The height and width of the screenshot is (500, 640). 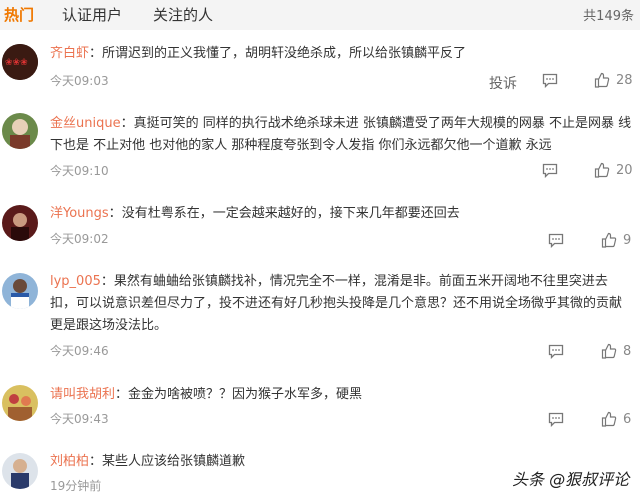 I want to click on comment-tabs: 热门 认证用户 关注的人 共149条, so click(x=320, y=15).